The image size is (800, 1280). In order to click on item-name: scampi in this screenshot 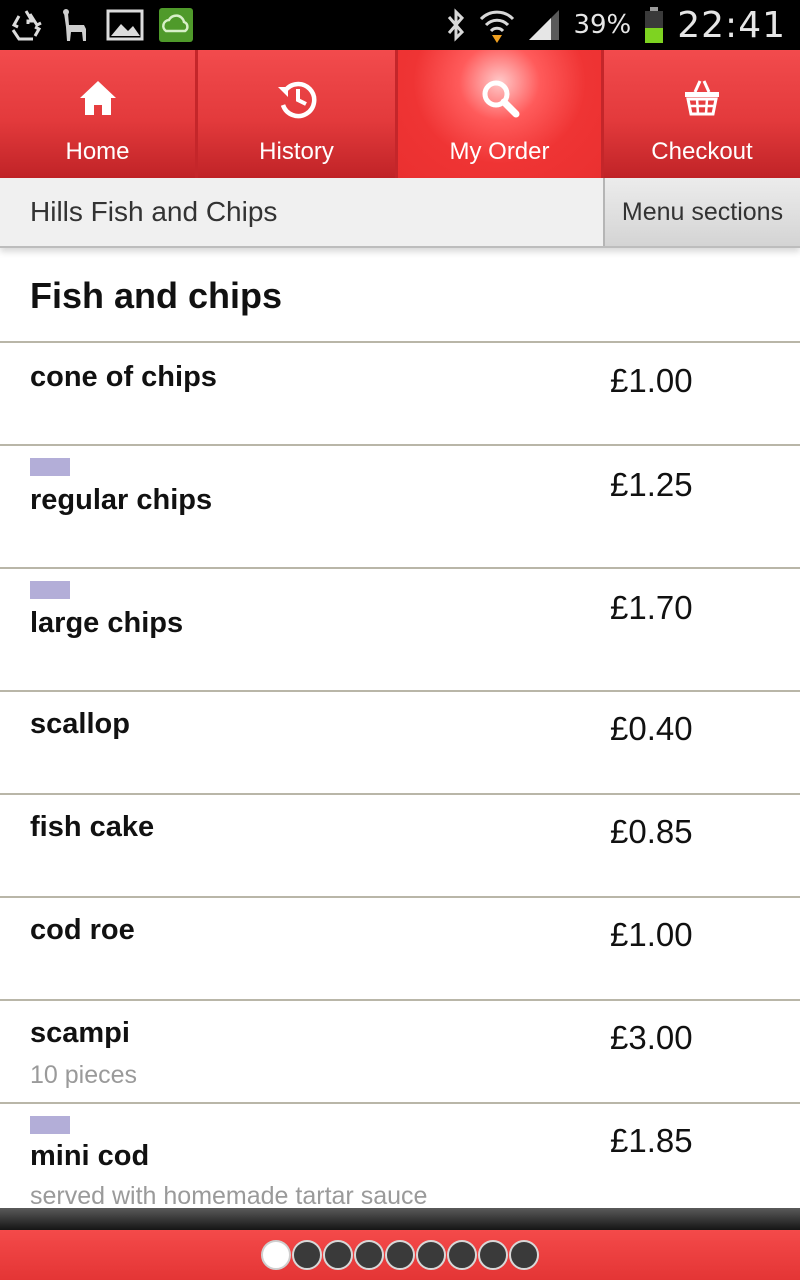, I will do `click(80, 1033)`.